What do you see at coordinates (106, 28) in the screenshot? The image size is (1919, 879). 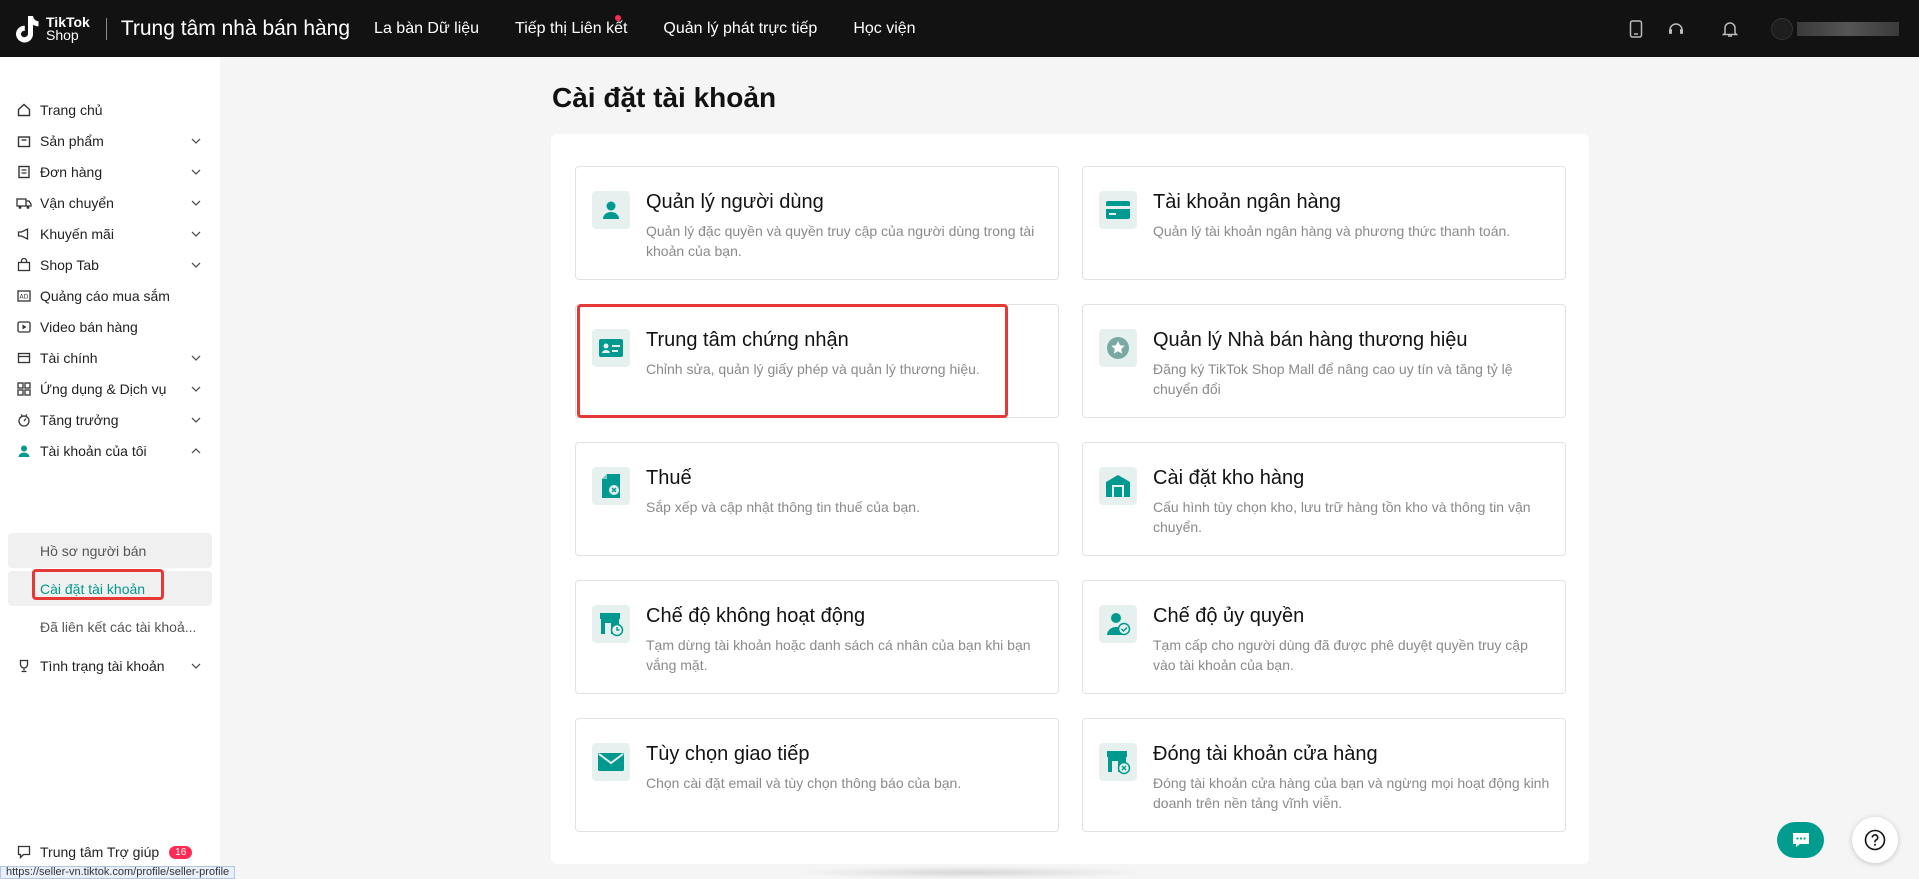 I see `logo-divider` at bounding box center [106, 28].